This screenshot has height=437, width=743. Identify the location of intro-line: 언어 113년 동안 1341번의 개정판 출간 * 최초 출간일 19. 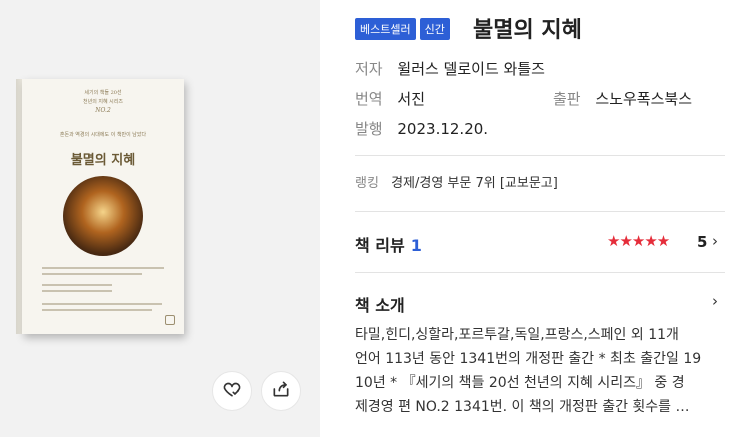
(528, 359).